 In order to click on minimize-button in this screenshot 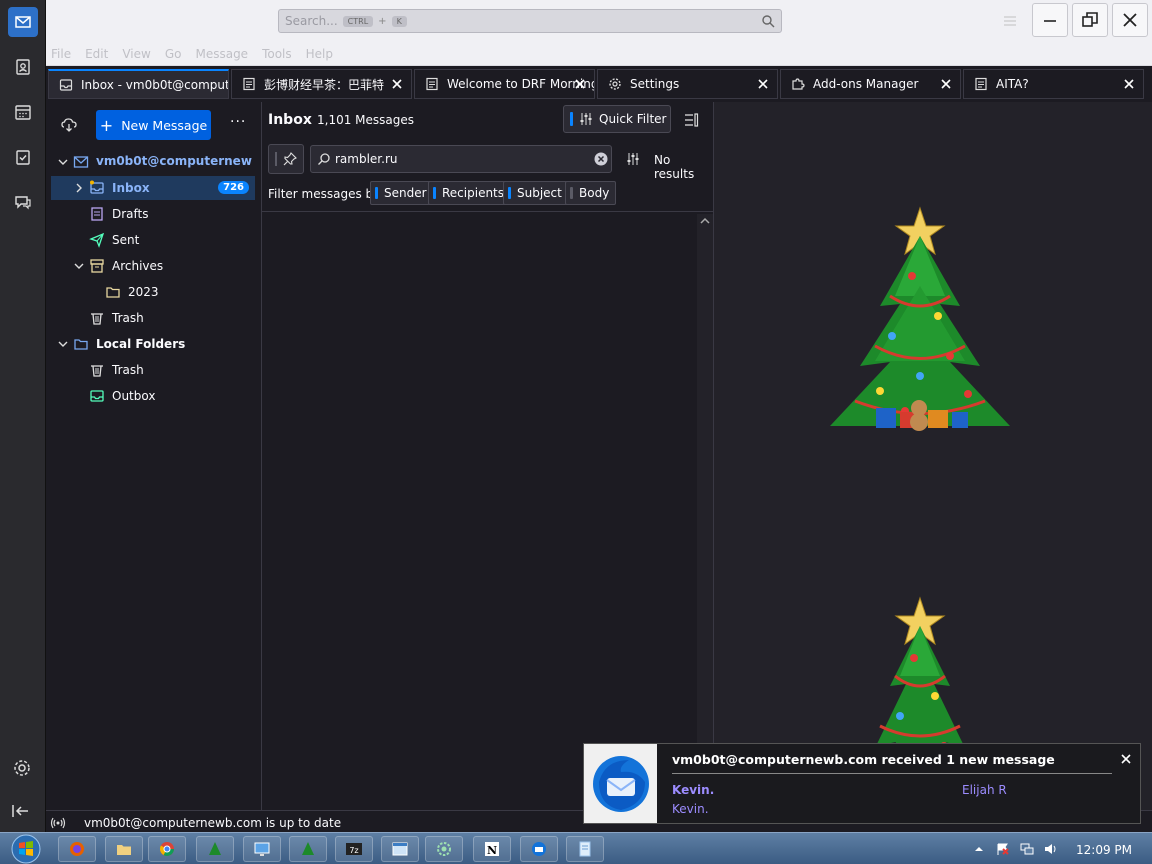, I will do `click(1050, 20)`.